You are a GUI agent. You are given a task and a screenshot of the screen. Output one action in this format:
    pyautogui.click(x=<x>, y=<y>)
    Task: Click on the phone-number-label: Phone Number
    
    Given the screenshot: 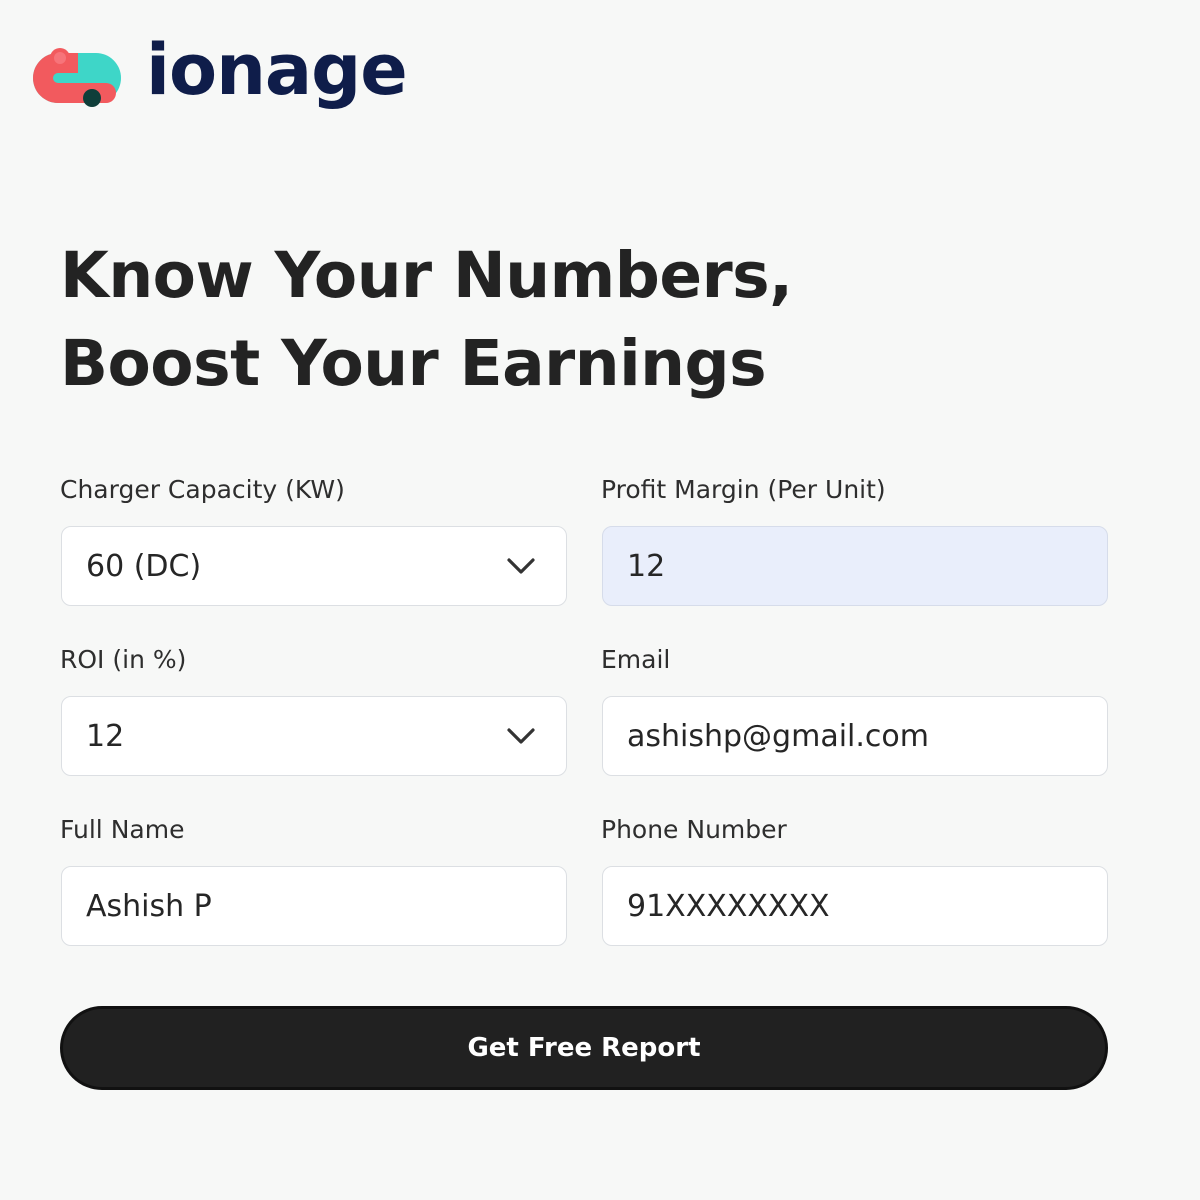 What is the action you would take?
    pyautogui.click(x=694, y=829)
    